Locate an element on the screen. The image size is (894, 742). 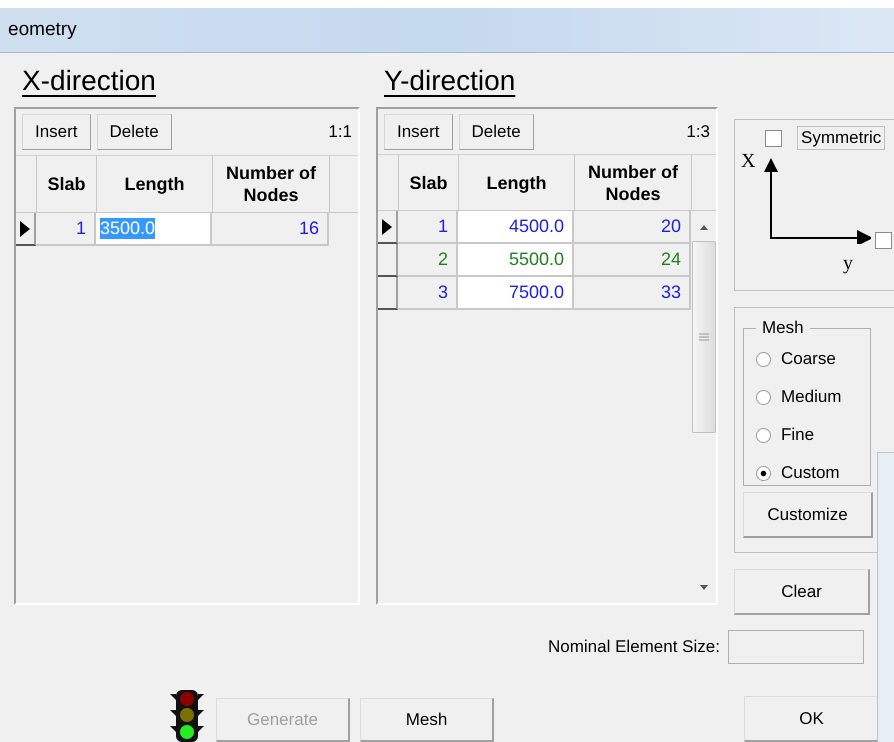
table-cell: 20 is located at coordinates (632, 227).